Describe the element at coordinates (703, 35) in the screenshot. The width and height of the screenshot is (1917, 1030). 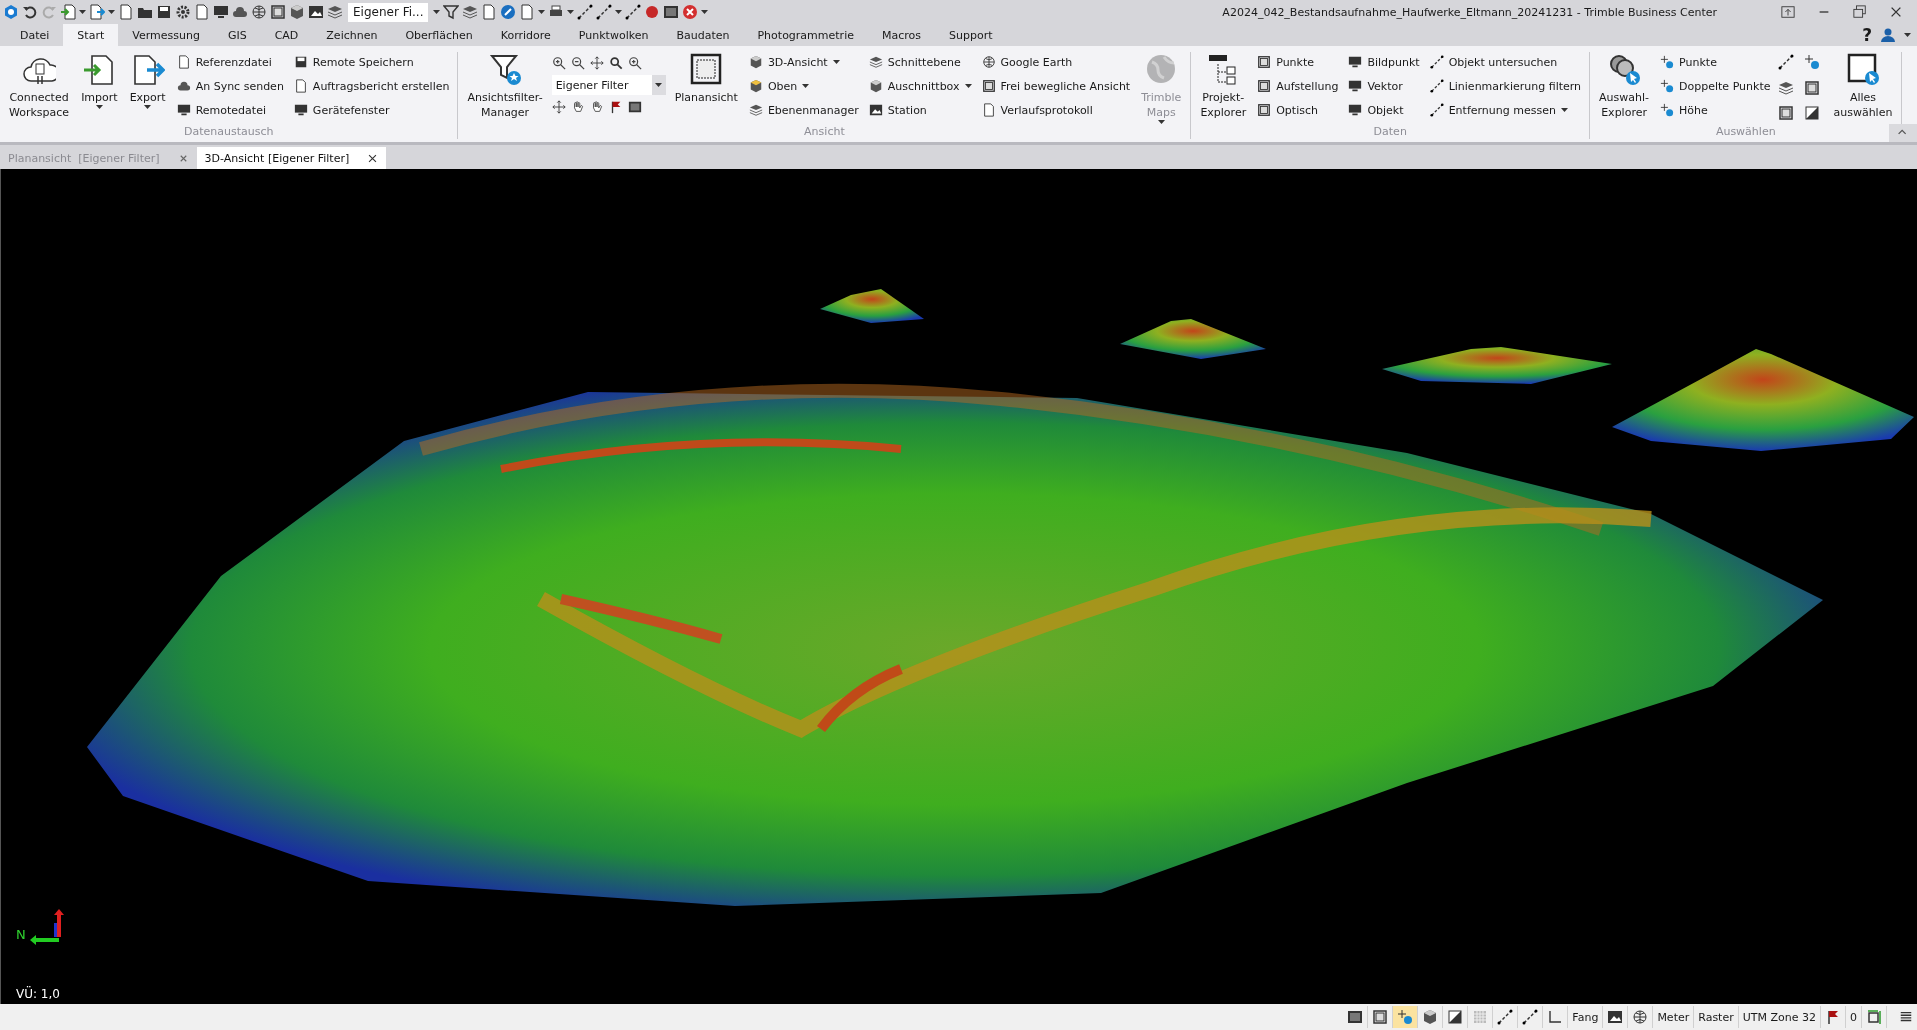
I see `ribbon-tab: Baudaten` at that location.